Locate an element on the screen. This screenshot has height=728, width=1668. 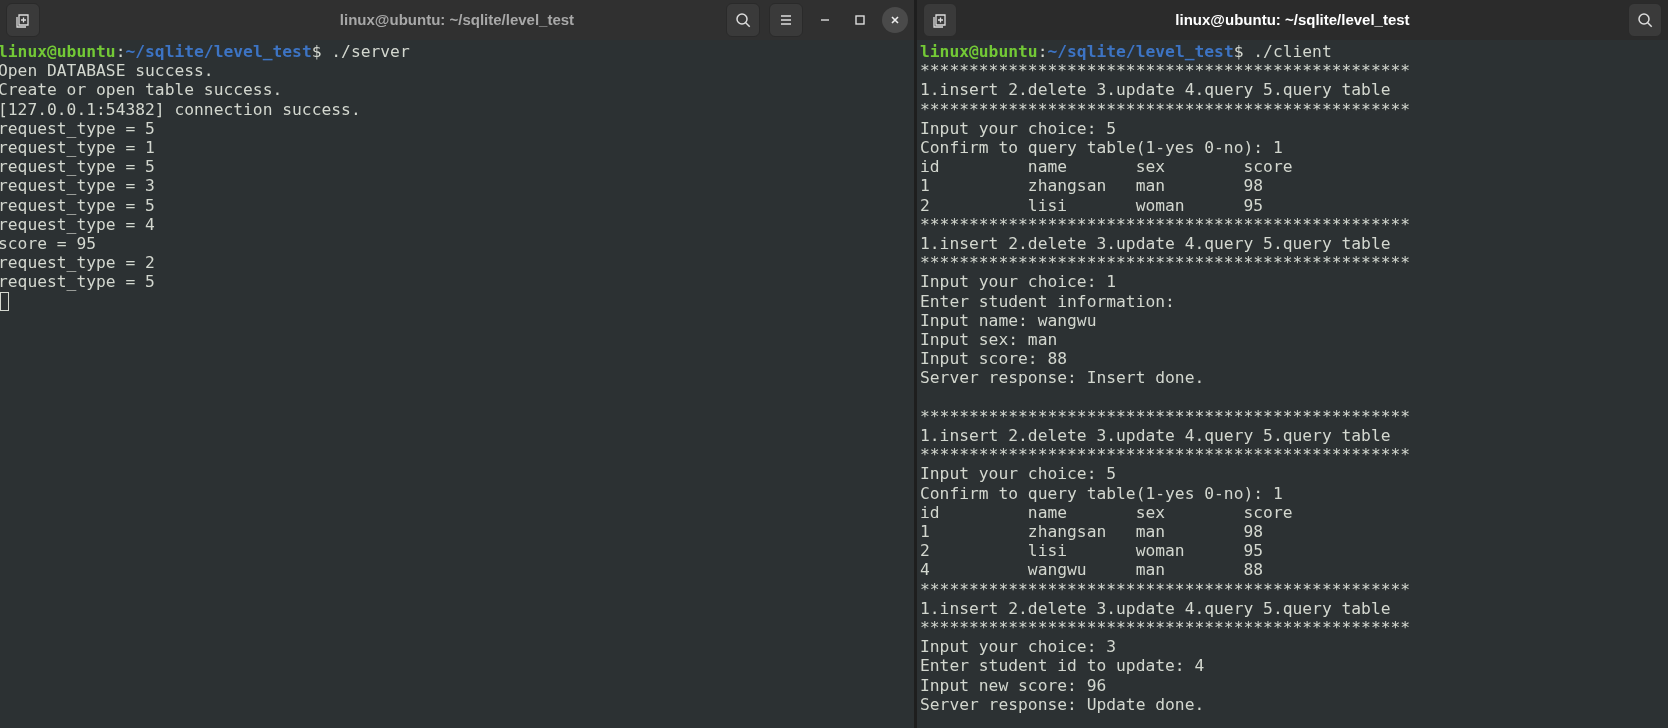
menu-icon is located at coordinates (786, 20).